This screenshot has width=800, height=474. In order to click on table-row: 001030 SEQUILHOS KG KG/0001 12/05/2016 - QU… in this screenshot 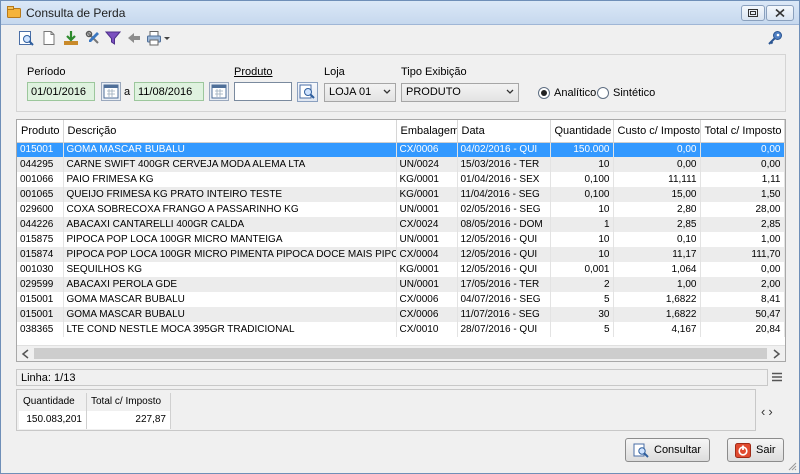, I will do `click(401, 269)`.